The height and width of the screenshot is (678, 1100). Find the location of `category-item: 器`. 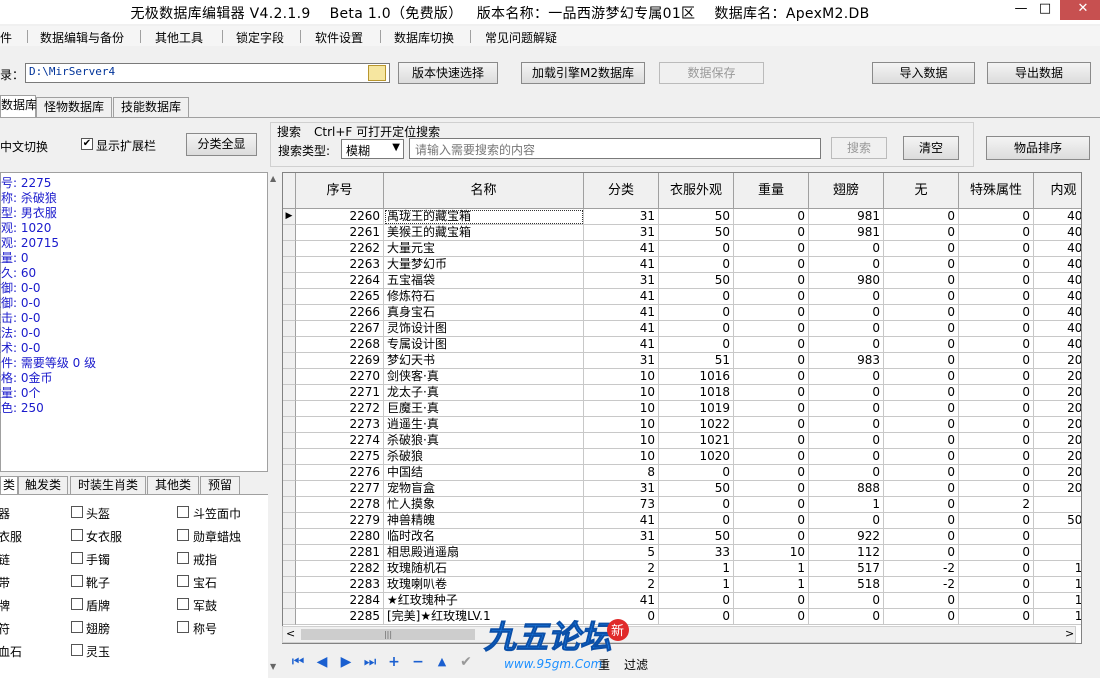

category-item: 器 is located at coordinates (5, 513).